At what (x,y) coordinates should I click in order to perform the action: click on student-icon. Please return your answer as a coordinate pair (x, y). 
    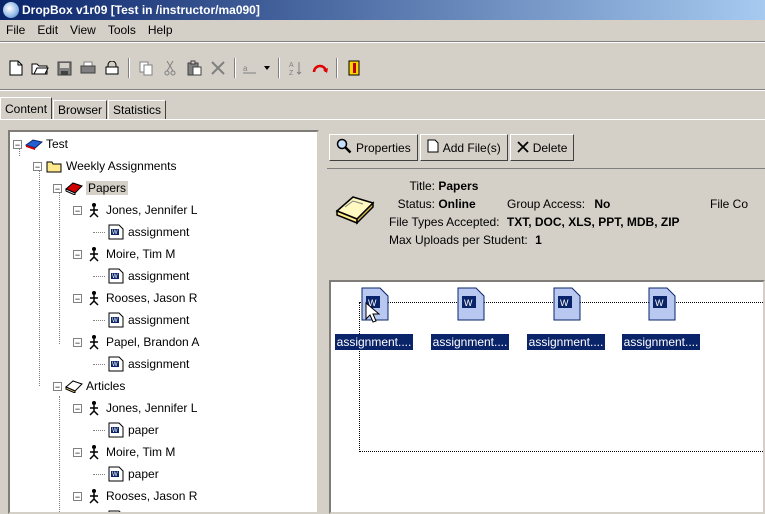
    Looking at the image, I should click on (94, 408).